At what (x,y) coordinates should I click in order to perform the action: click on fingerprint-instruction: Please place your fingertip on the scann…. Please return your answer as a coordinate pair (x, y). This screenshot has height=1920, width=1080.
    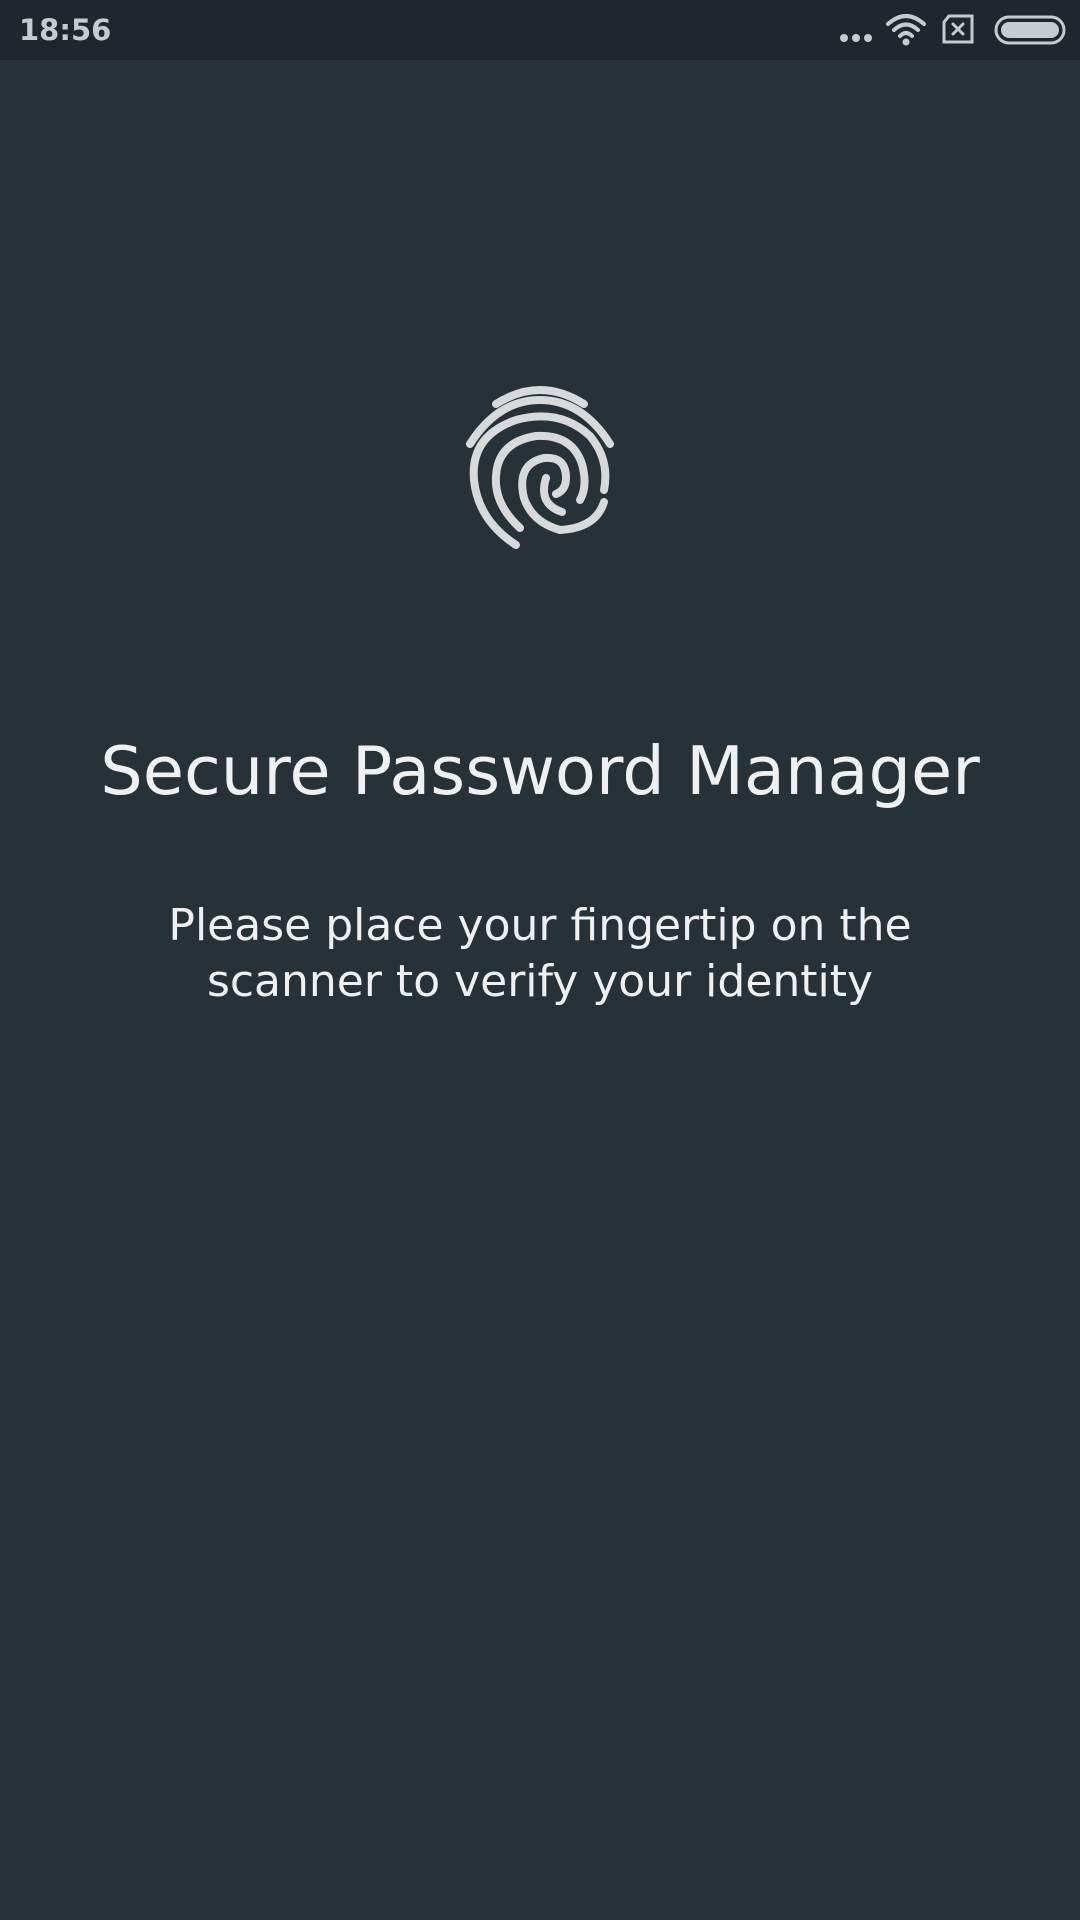
    Looking at the image, I should click on (540, 953).